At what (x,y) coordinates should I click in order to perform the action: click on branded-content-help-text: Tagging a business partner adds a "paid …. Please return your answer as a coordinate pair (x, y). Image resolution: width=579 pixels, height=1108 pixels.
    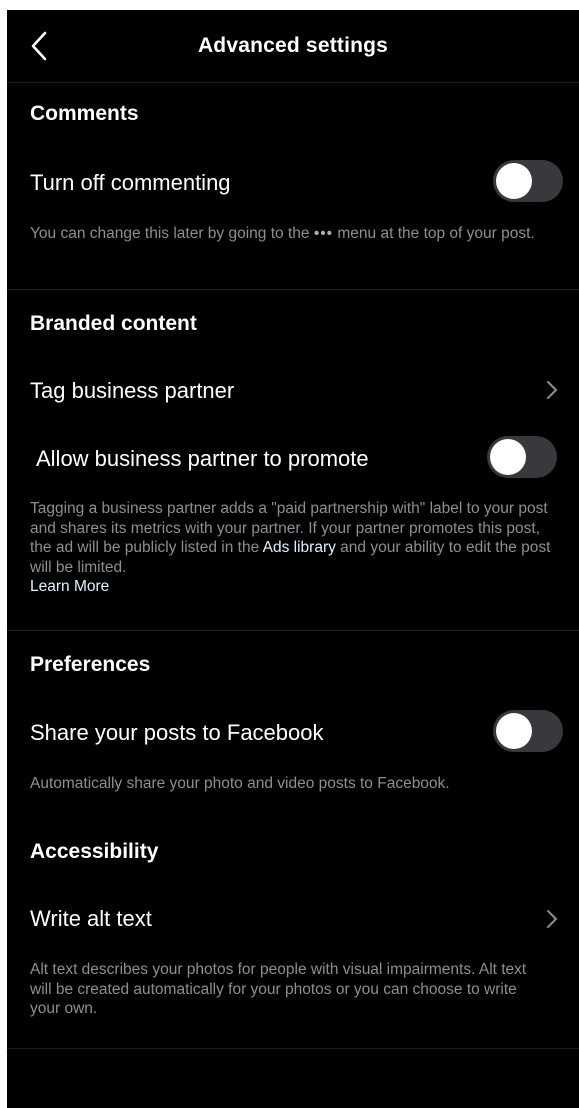
    Looking at the image, I should click on (297, 548).